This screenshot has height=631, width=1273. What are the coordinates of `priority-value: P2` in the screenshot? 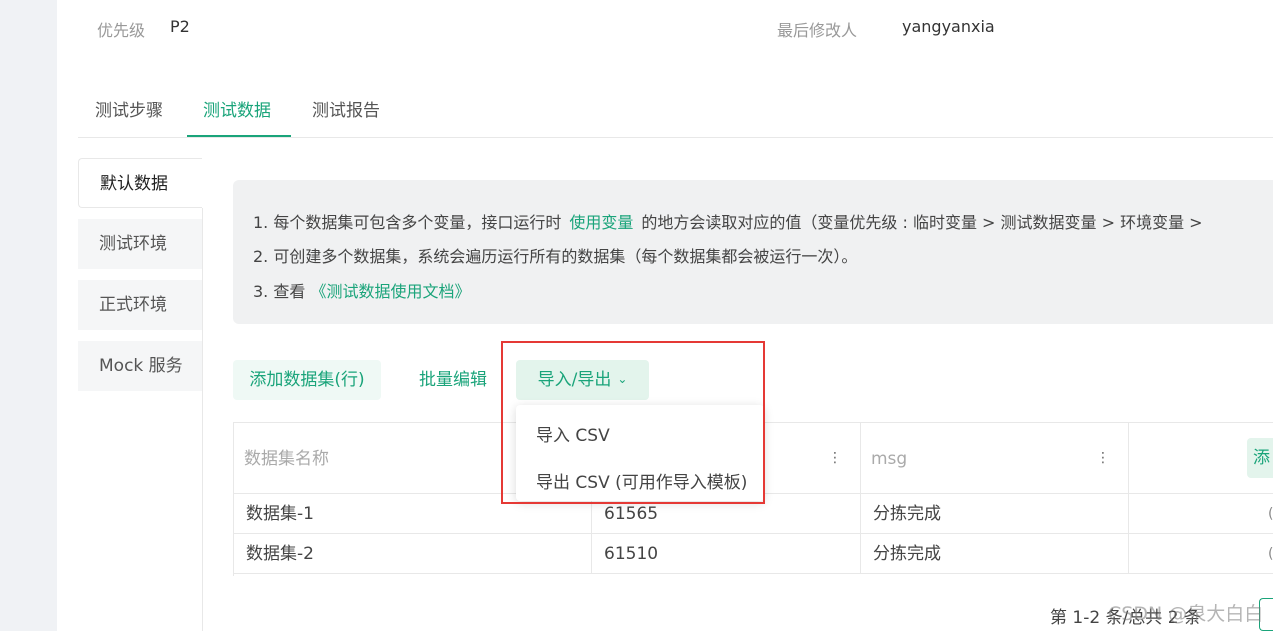 It's located at (180, 26).